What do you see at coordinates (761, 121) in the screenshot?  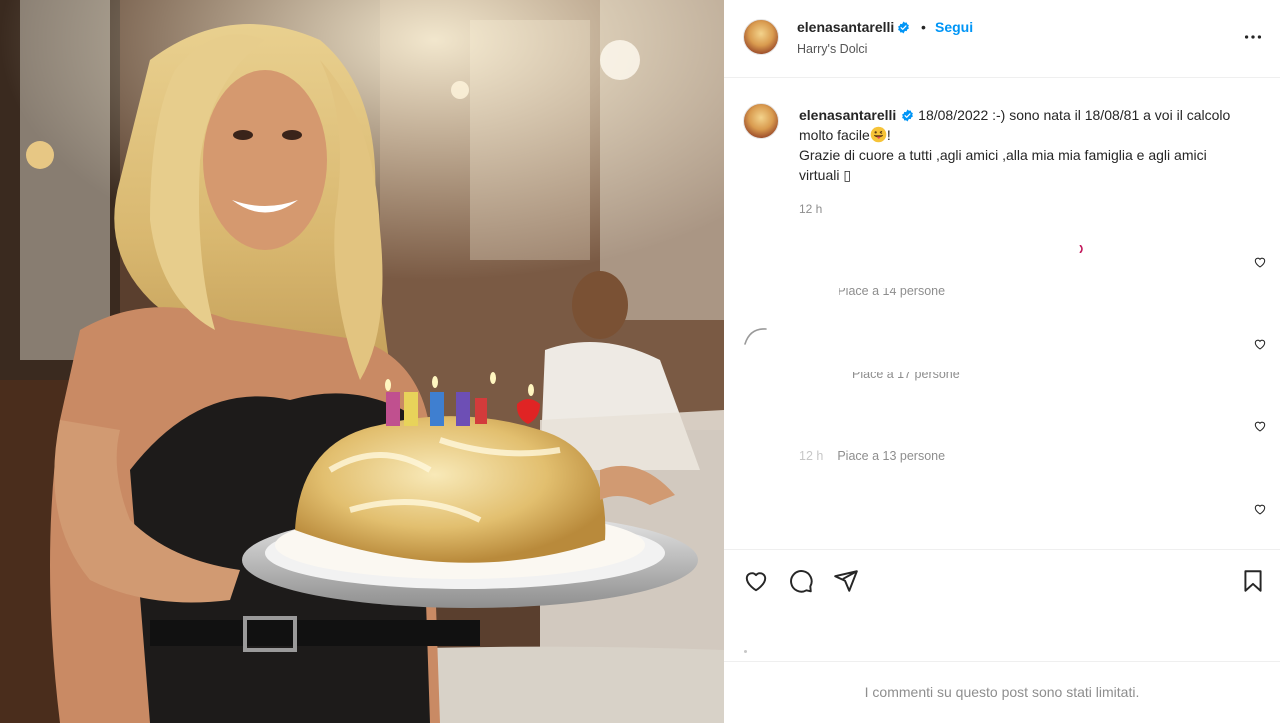 I see `caption-author-avatar` at bounding box center [761, 121].